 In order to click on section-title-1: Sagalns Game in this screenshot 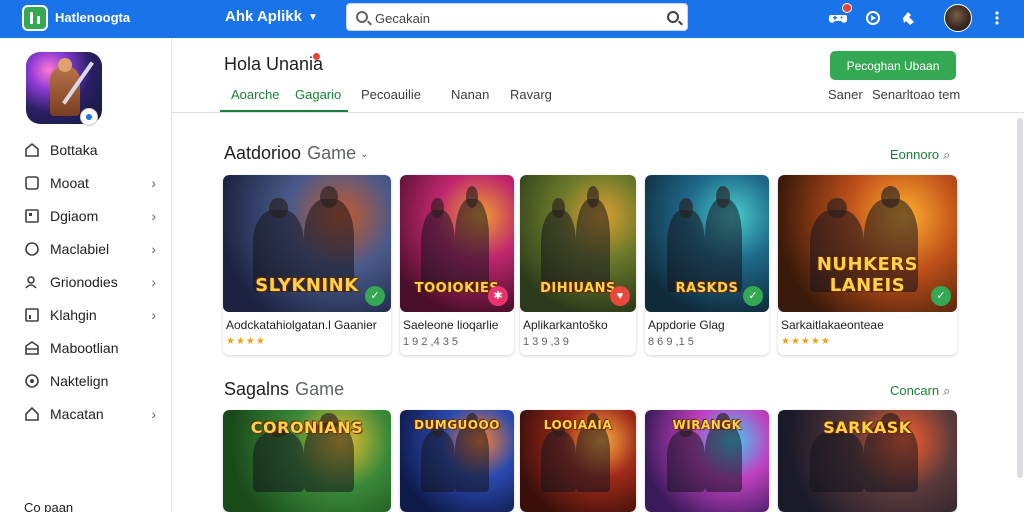, I will do `click(284, 389)`.